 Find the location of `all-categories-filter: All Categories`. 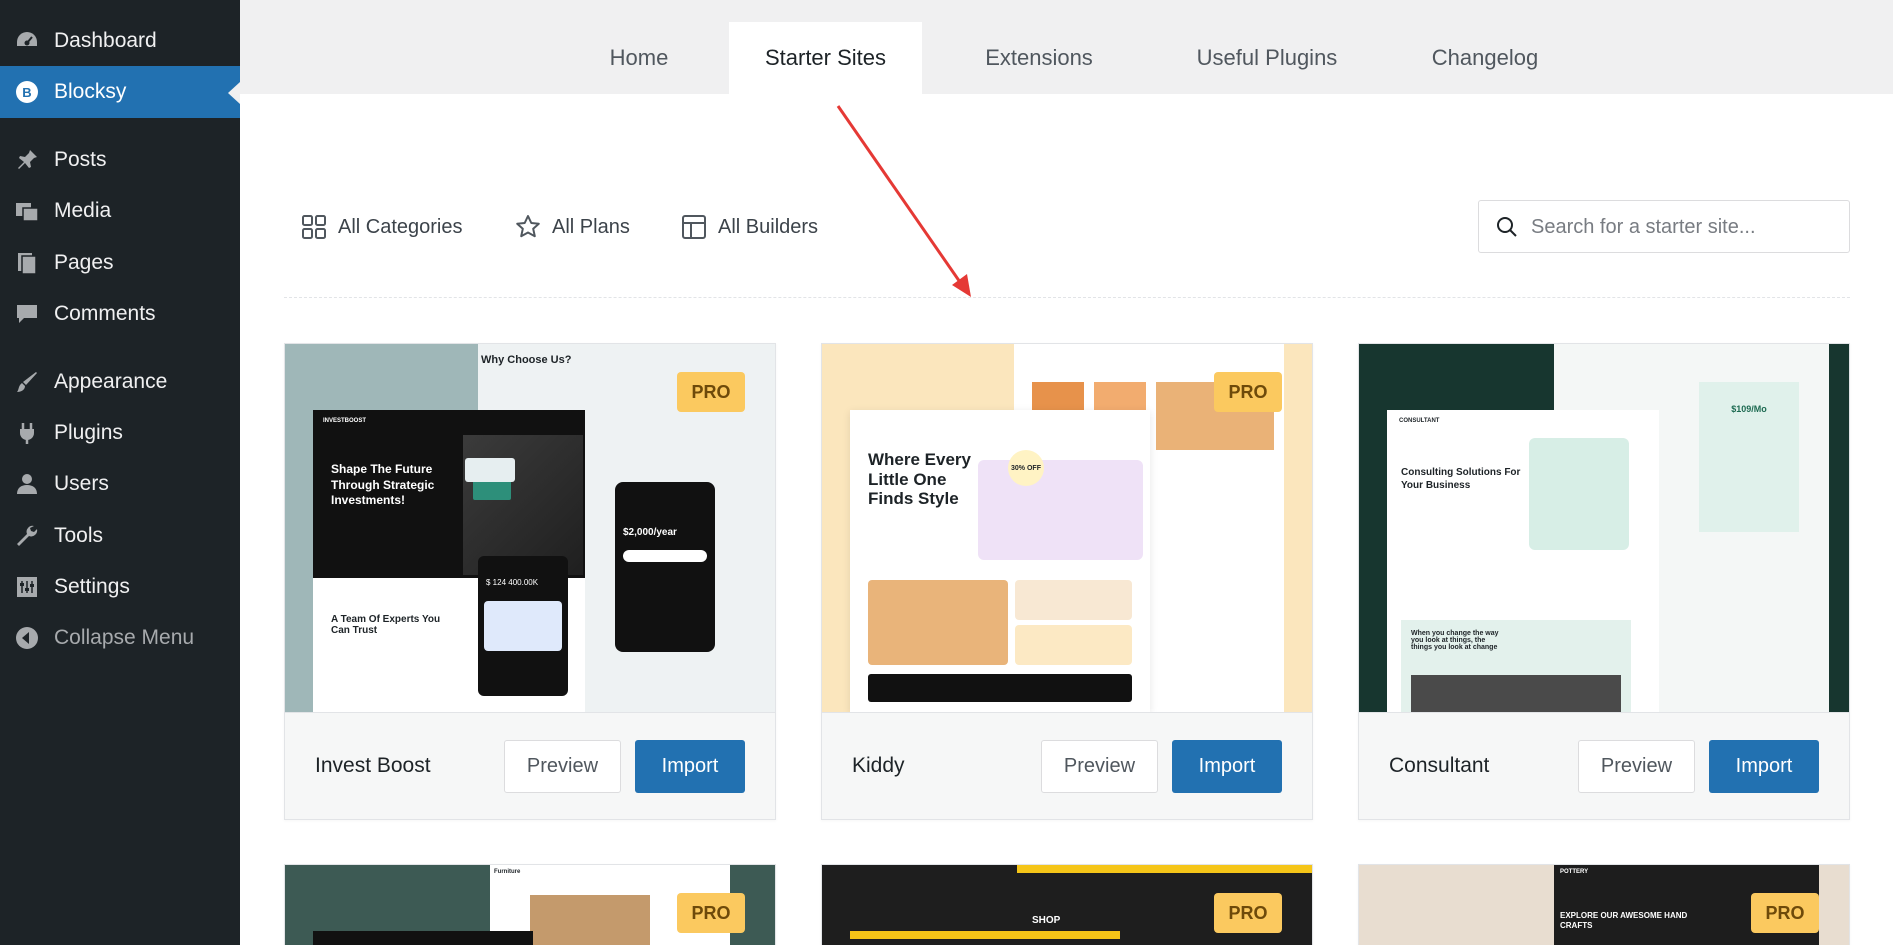

all-categories-filter: All Categories is located at coordinates (381, 227).